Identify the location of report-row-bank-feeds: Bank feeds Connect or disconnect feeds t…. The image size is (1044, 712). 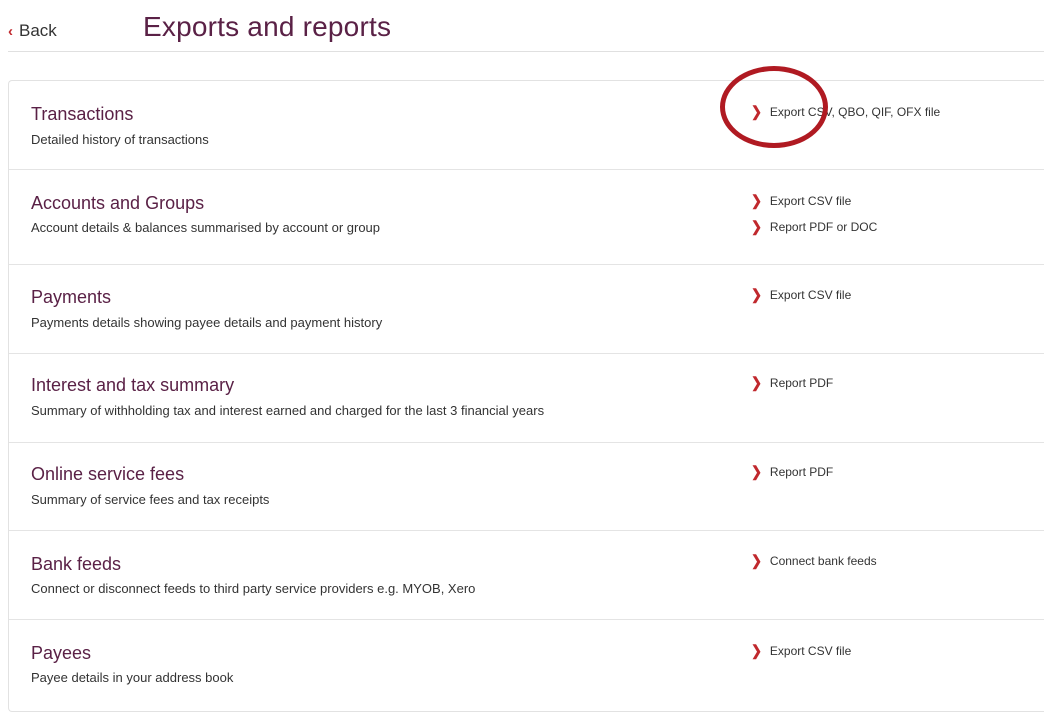
(526, 575).